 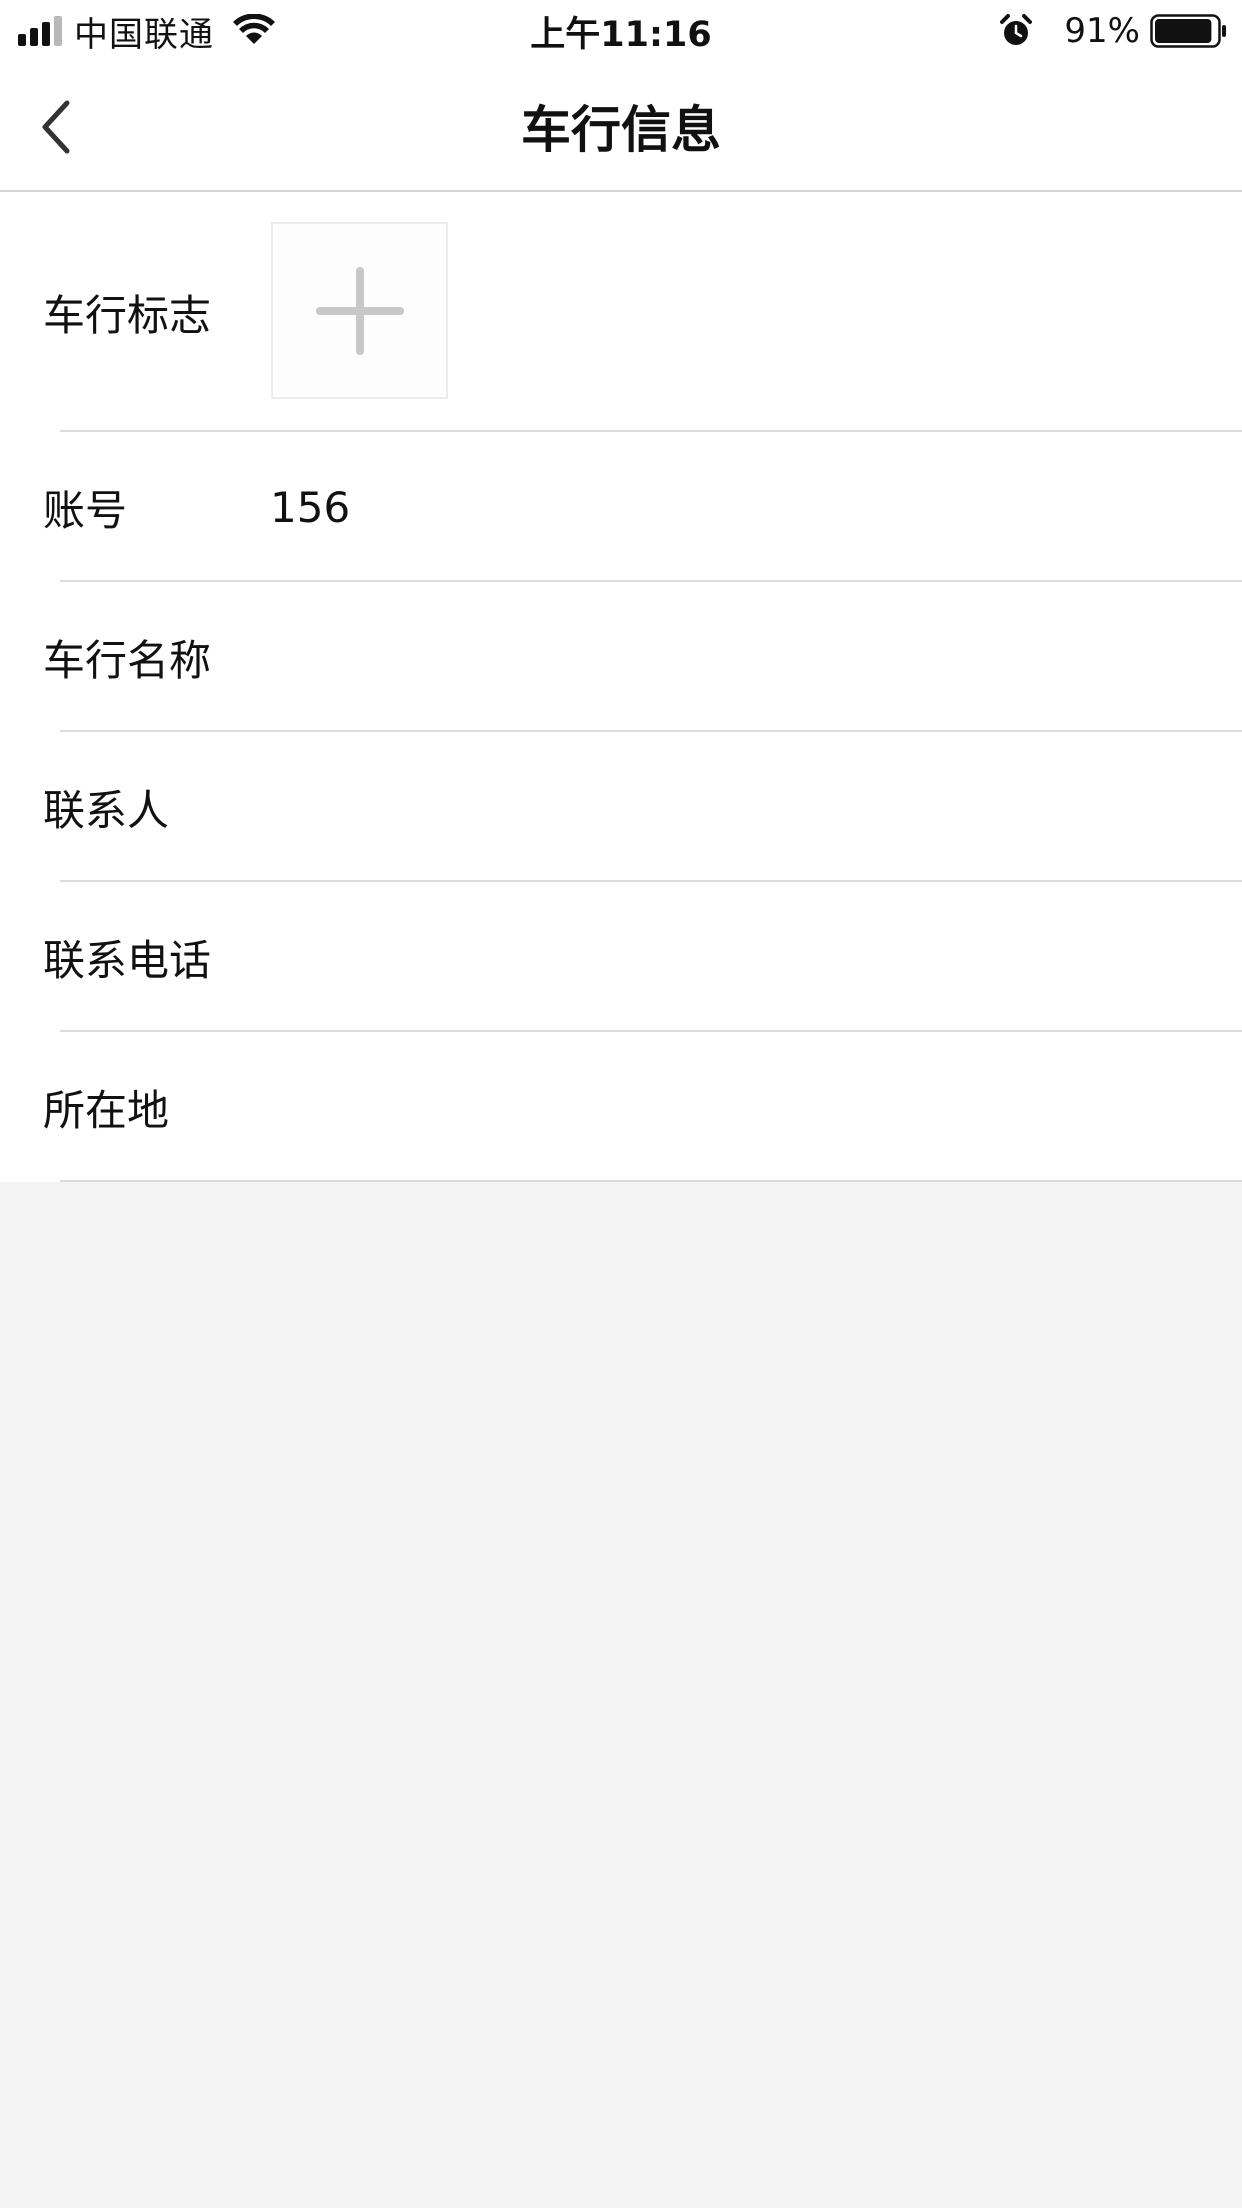 I want to click on contact-label: 联系人, so click(x=106, y=810).